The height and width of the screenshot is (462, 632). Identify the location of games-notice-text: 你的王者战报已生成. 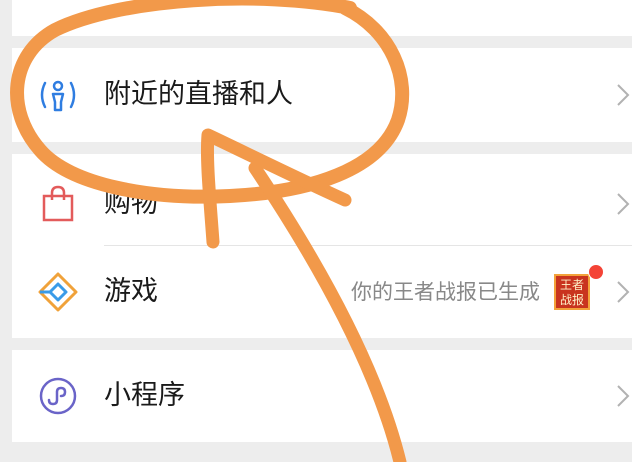
(445, 292).